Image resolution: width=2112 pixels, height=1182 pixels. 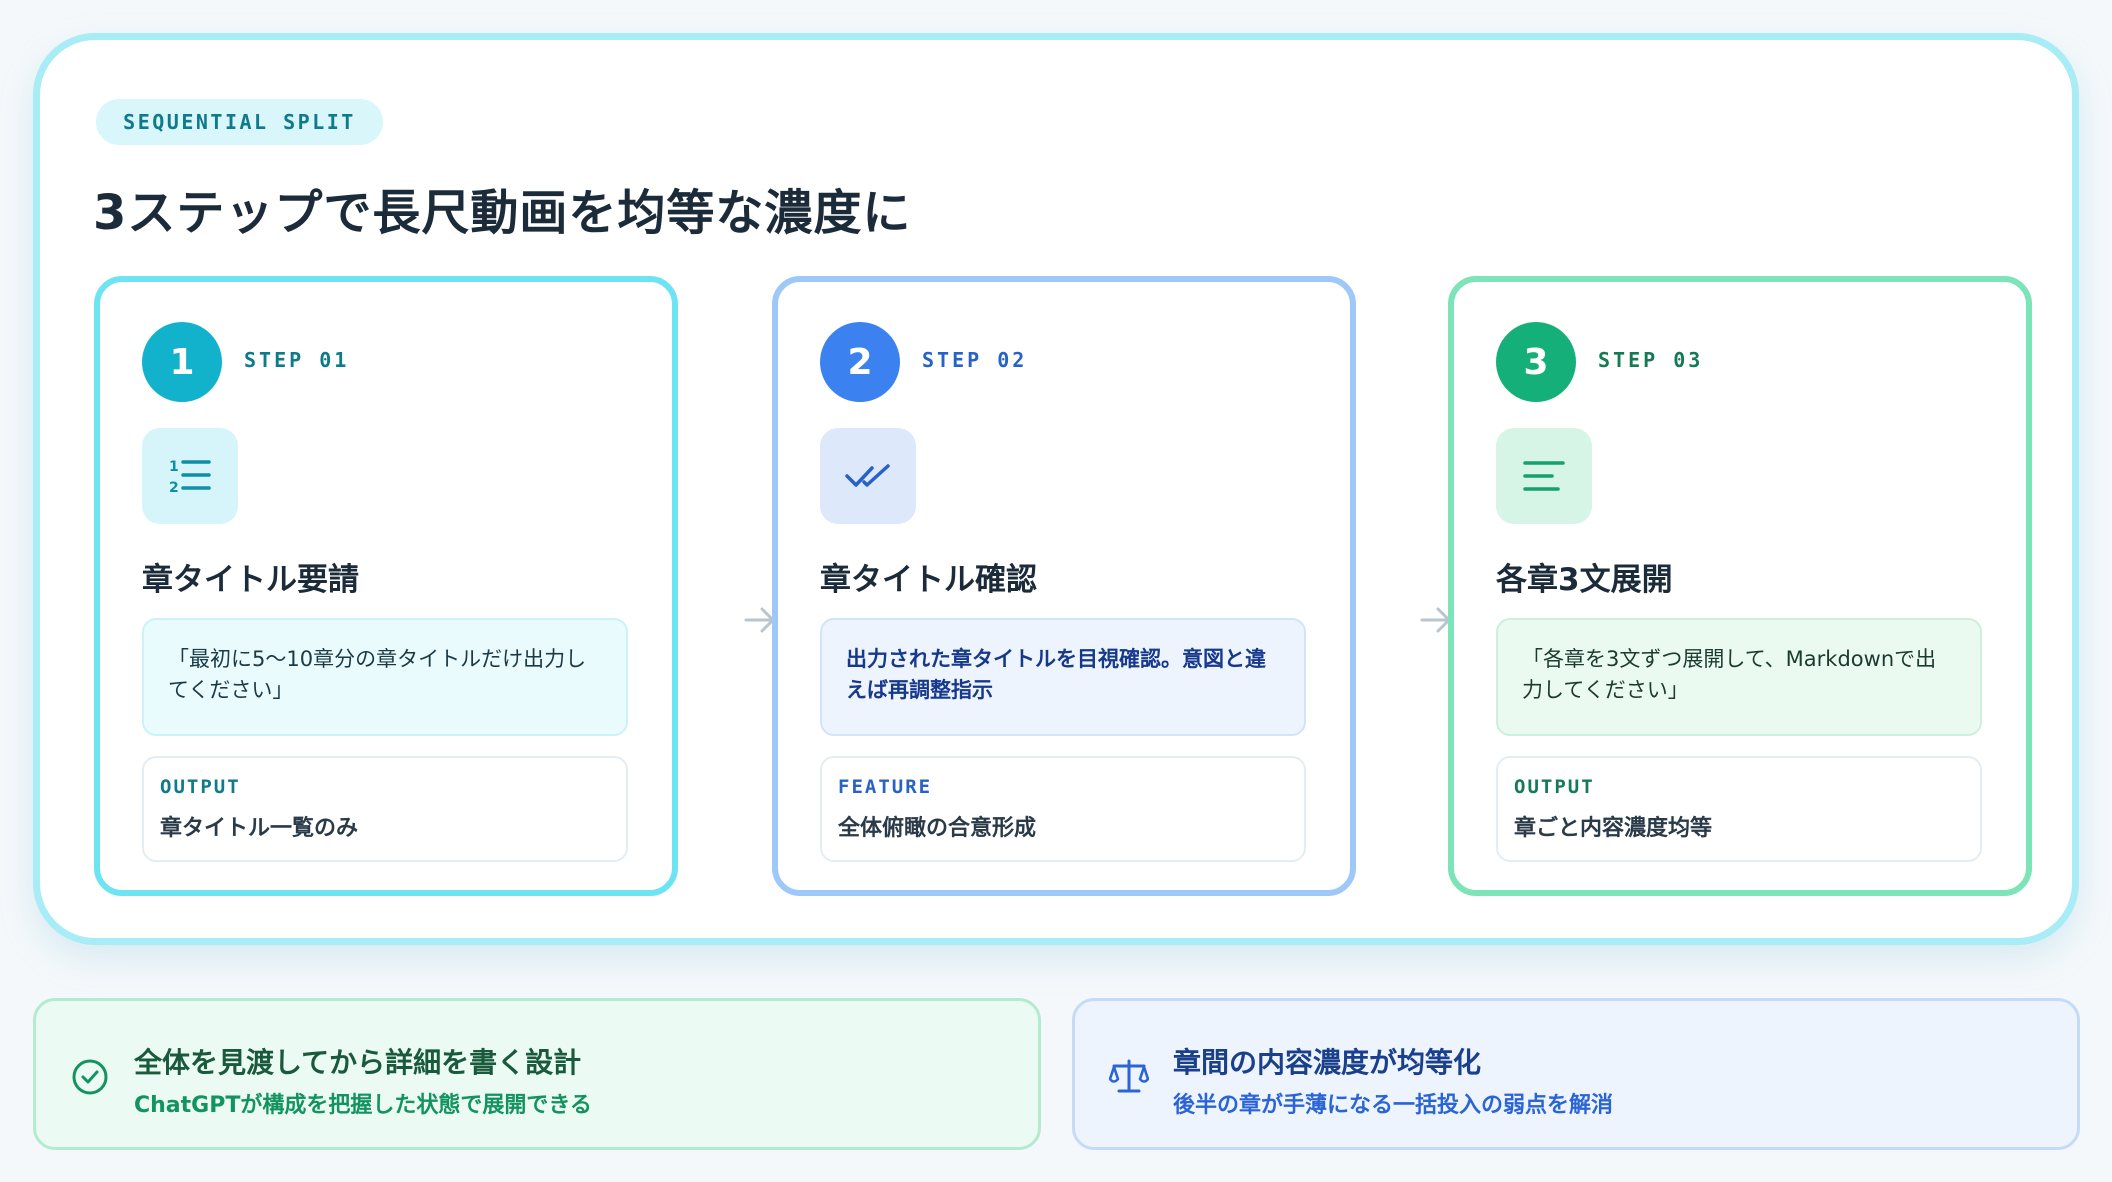 I want to click on step-title: 各章3文展開, so click(x=1584, y=580).